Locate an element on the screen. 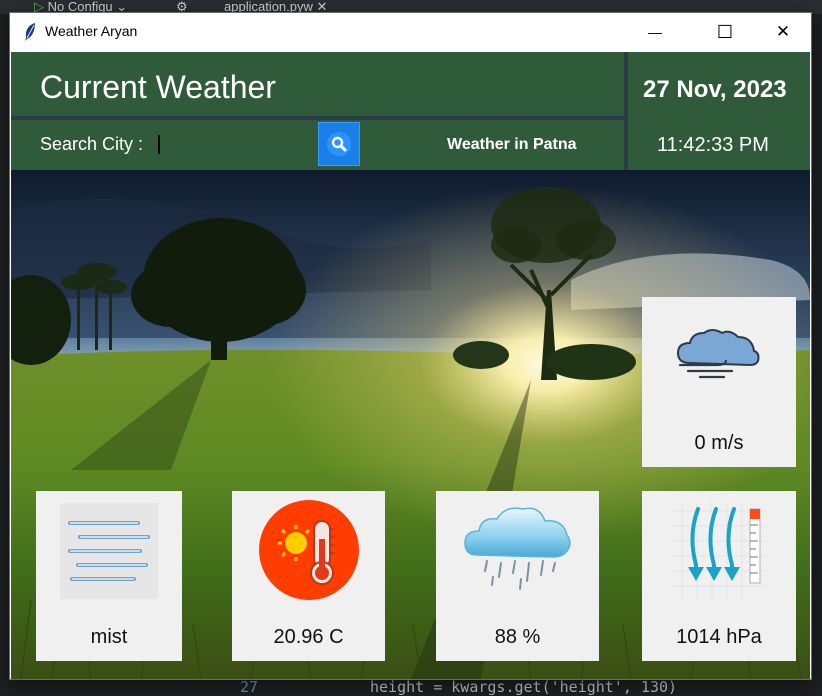 The width and height of the screenshot is (822, 696). feather-icon is located at coordinates (30, 32).